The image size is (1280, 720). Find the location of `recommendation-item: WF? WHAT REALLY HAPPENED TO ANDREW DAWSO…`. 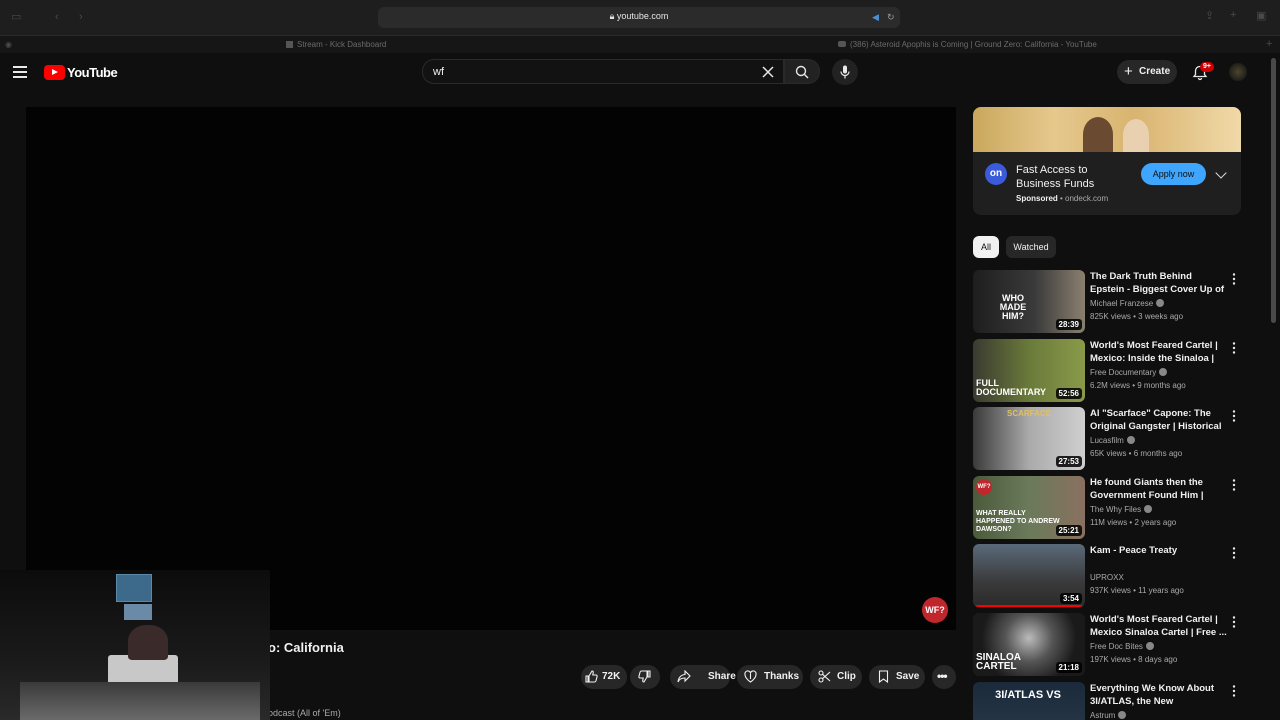

recommendation-item: WF? WHAT REALLY HAPPENED TO ANDREW DAWSO… is located at coordinates (1107, 508).